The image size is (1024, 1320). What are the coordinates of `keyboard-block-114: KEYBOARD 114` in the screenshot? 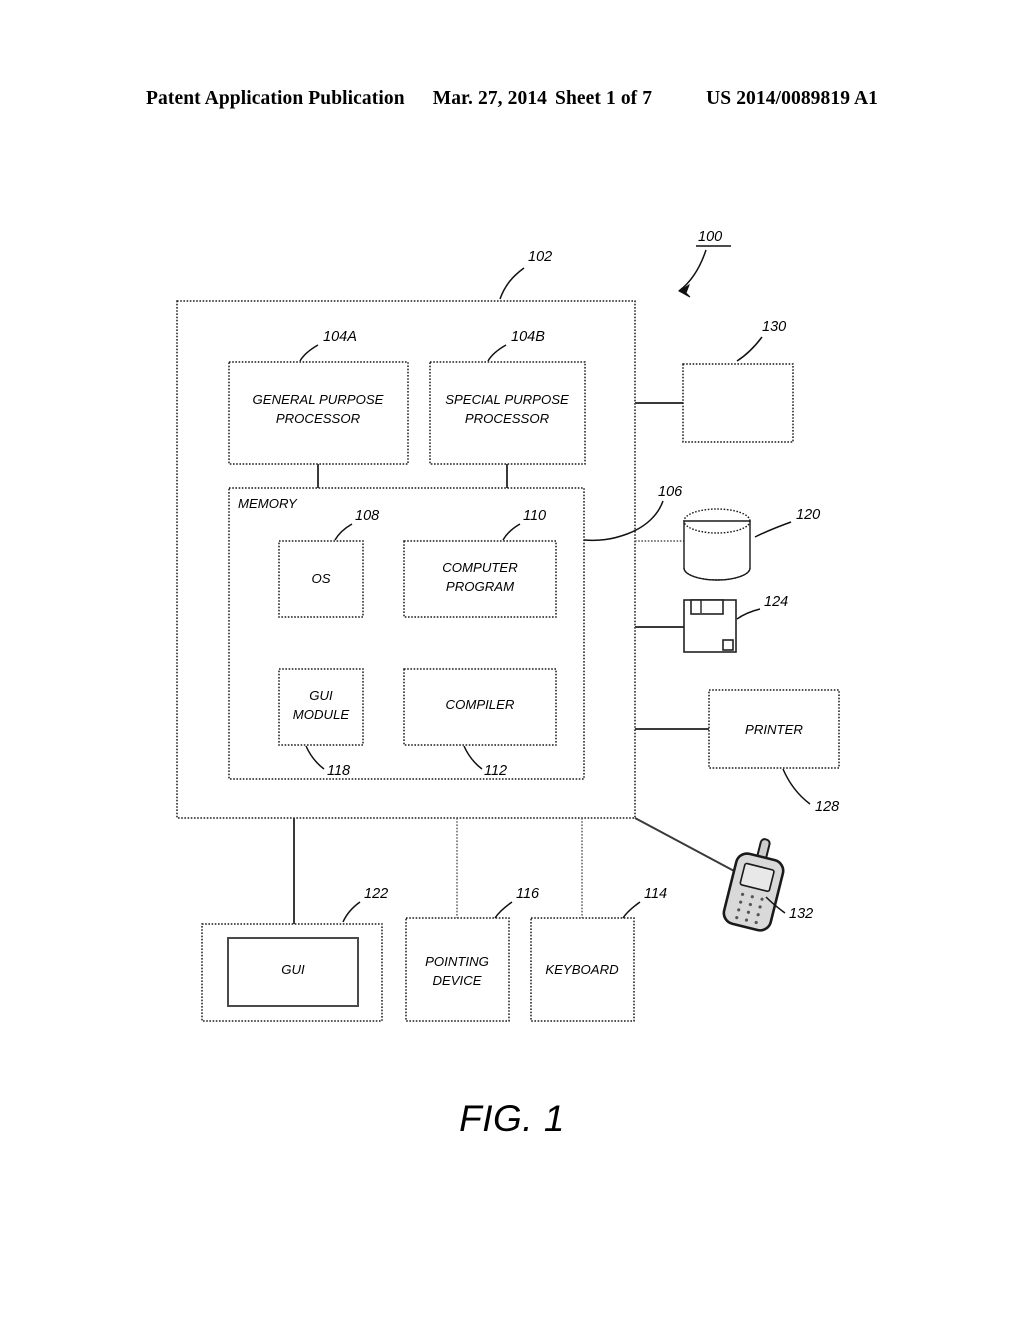 It's located at (598, 954).